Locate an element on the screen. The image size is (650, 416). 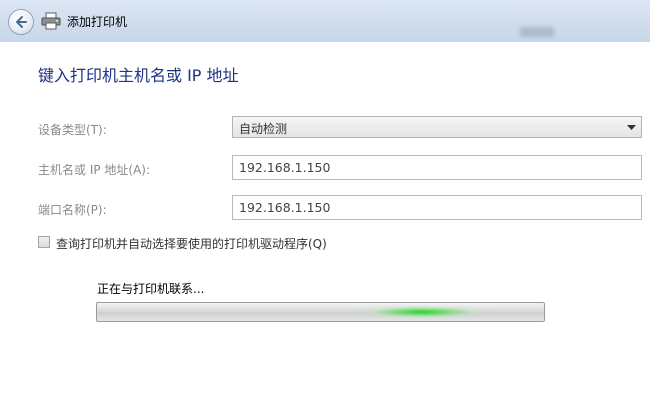
progress-bar is located at coordinates (320, 312).